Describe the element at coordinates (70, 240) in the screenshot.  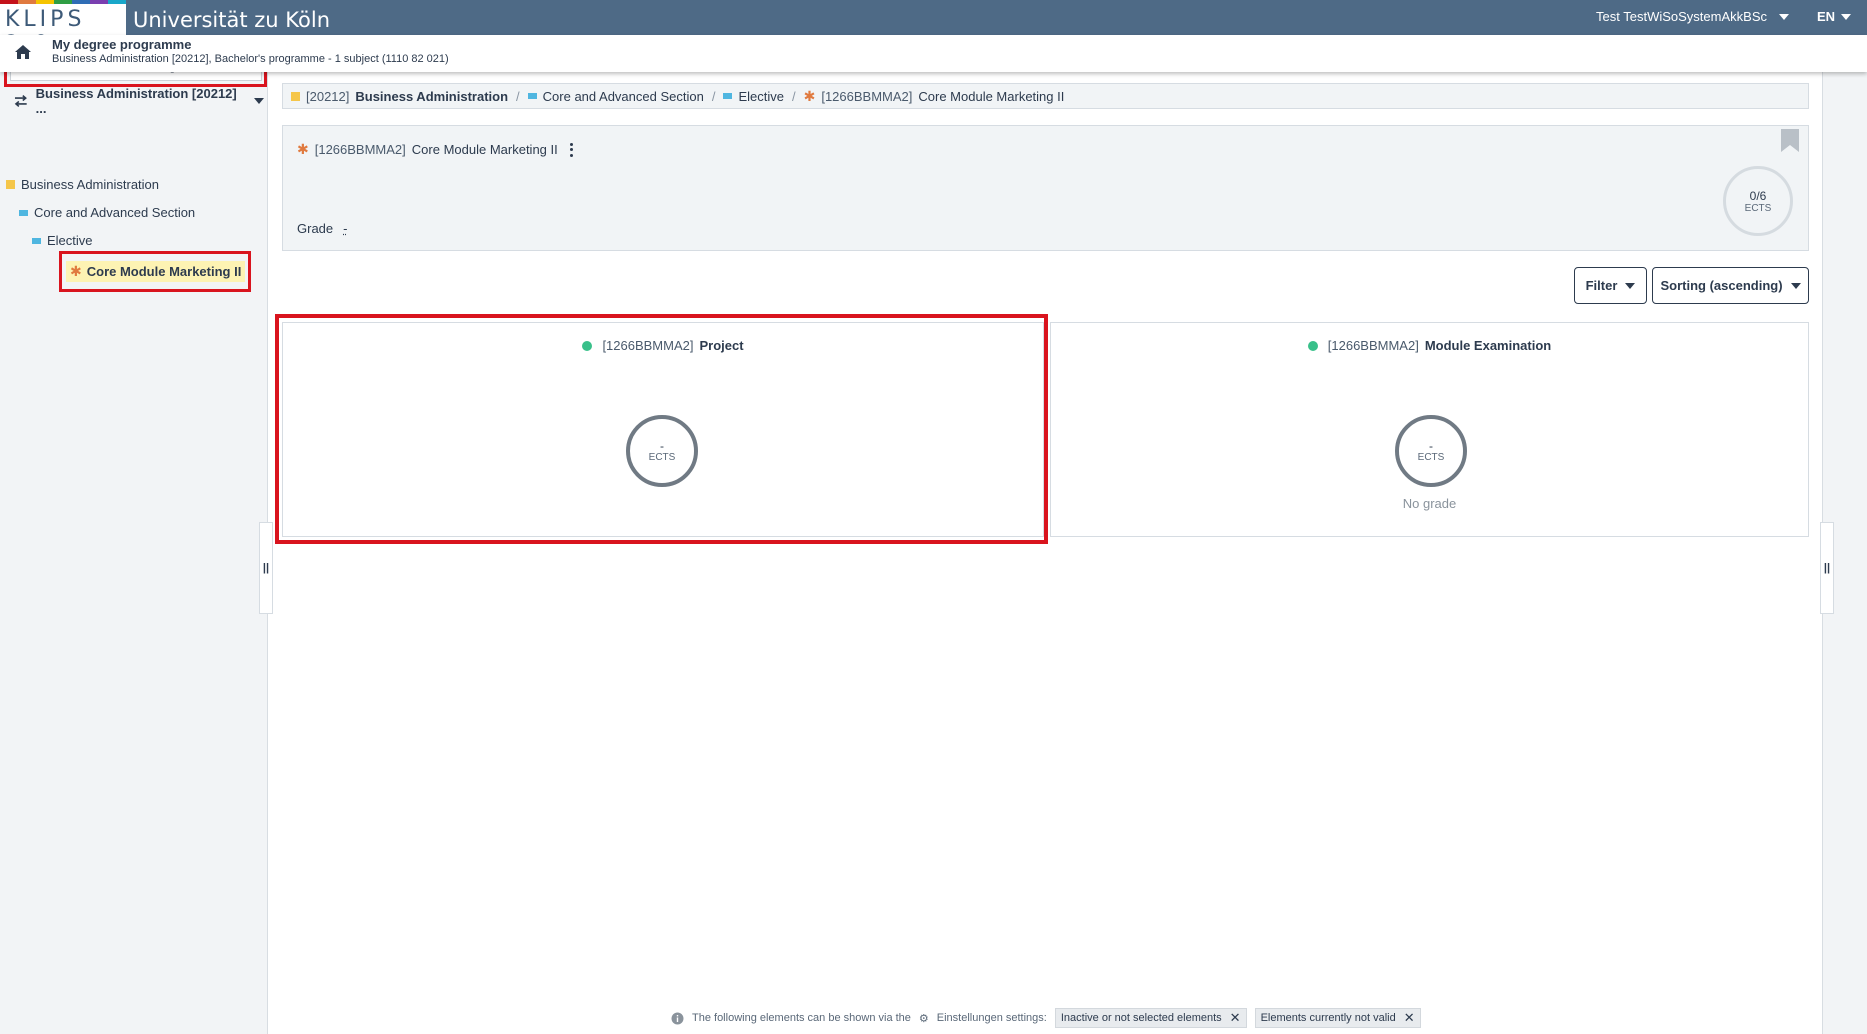
I see `tree-item-label: Elective` at that location.